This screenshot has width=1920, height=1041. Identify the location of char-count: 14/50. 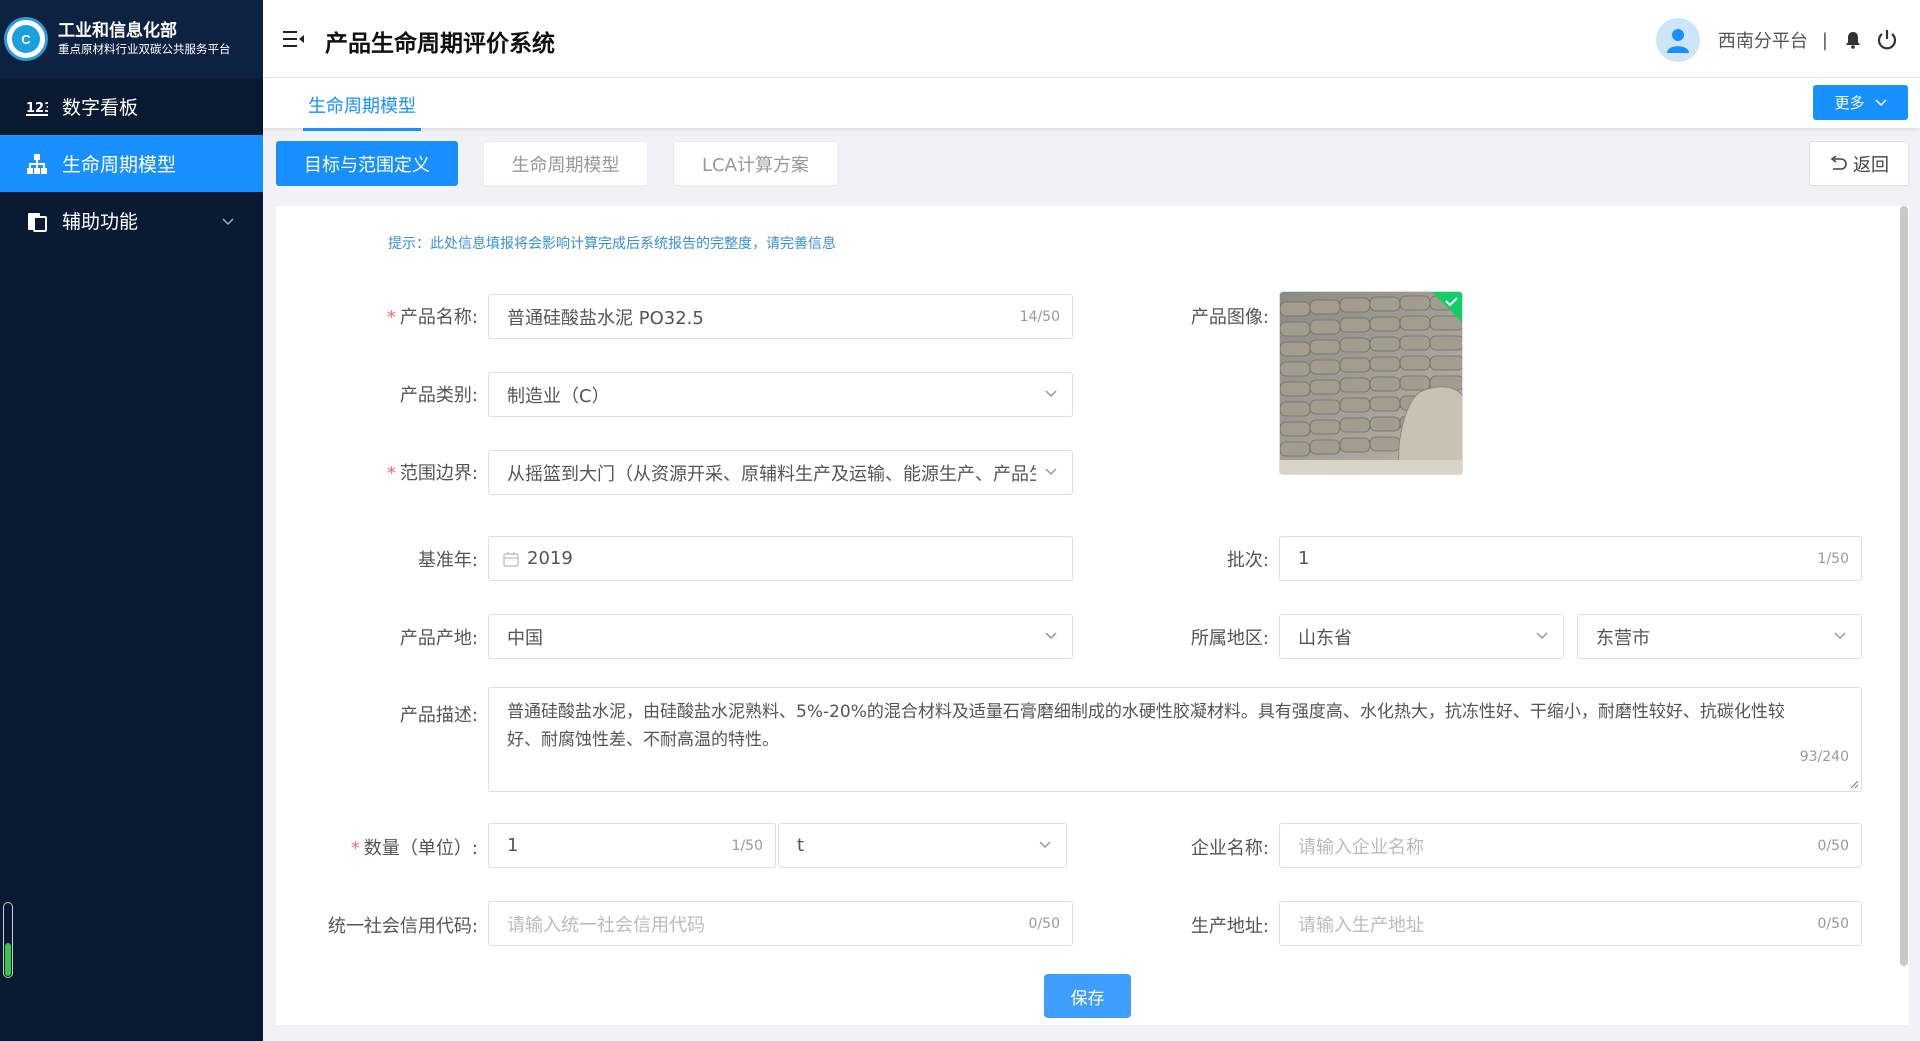
(1039, 317).